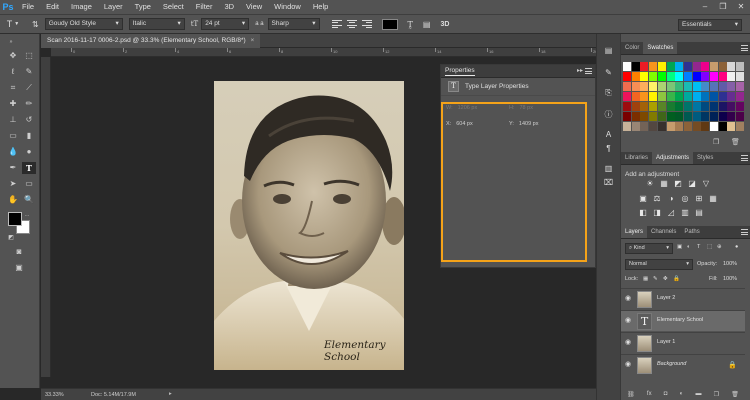  Describe the element at coordinates (676, 279) in the screenshot. I see `lock-all-icon: 🔒` at that location.